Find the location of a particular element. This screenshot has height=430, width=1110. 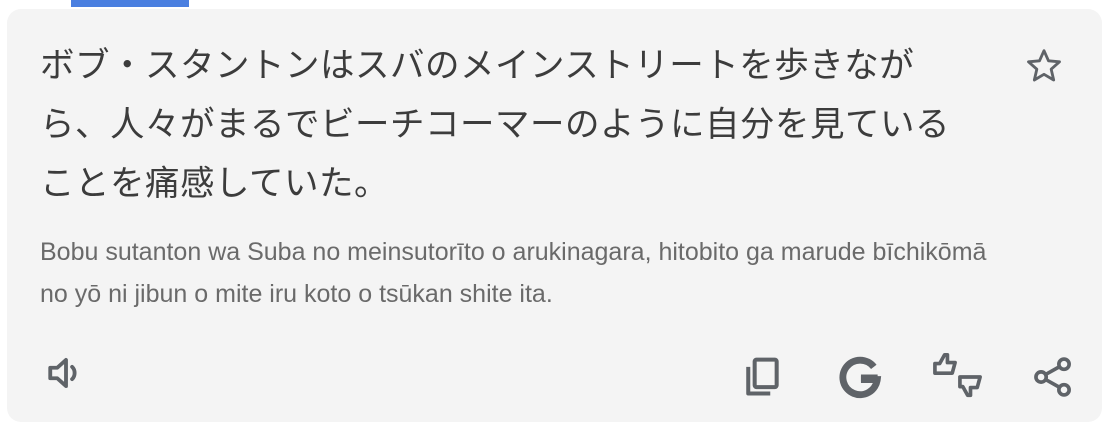

copy-button is located at coordinates (762, 377).